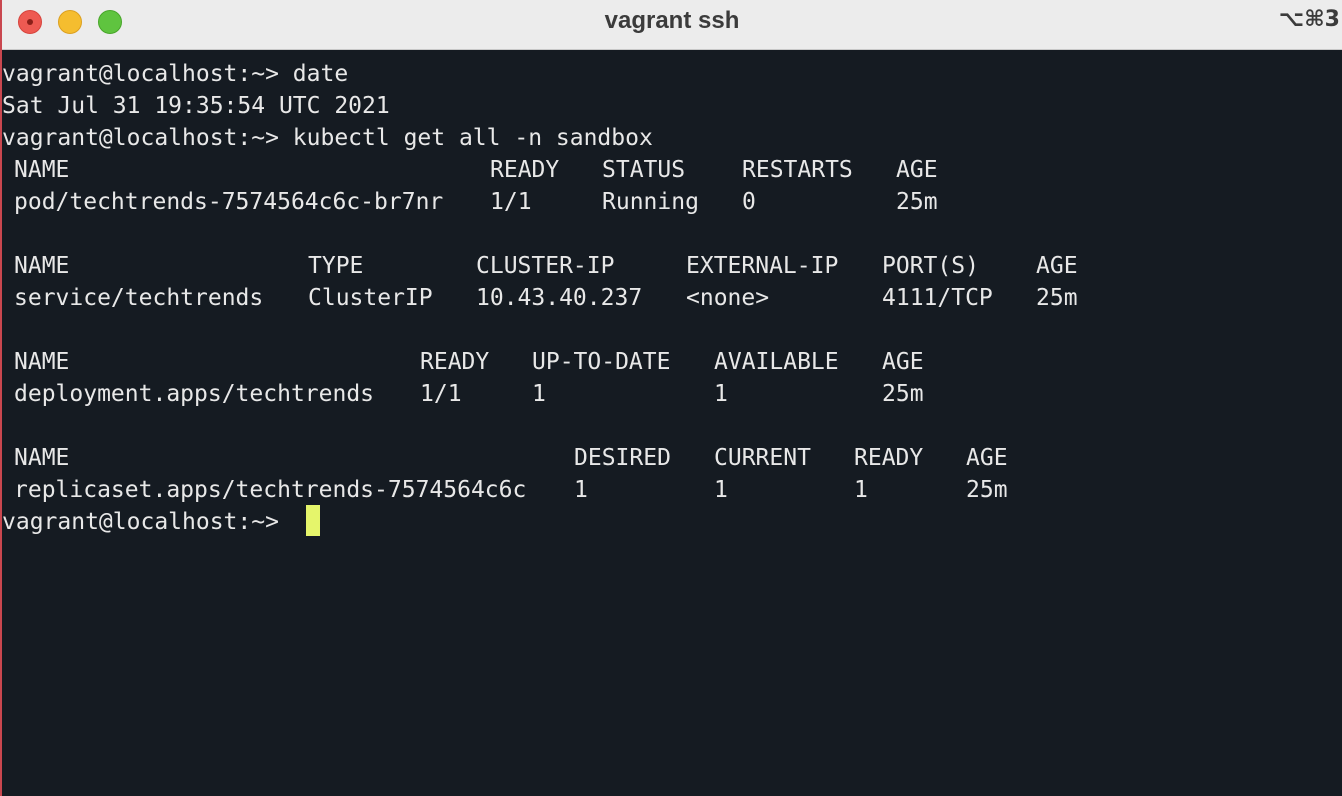  Describe the element at coordinates (672, 458) in the screenshot. I see `replicasets-header: NAME DESIRED CURRENT READY AGE` at that location.